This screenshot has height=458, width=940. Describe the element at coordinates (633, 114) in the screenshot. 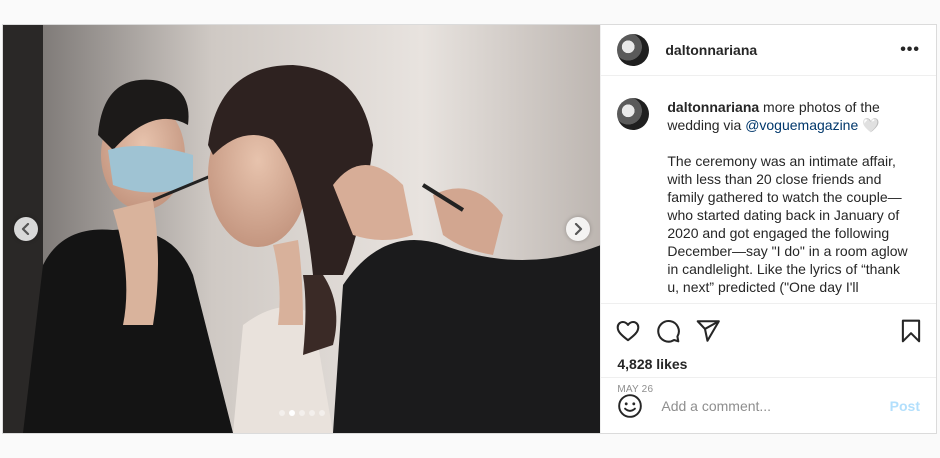

I see `caption-avatar` at that location.